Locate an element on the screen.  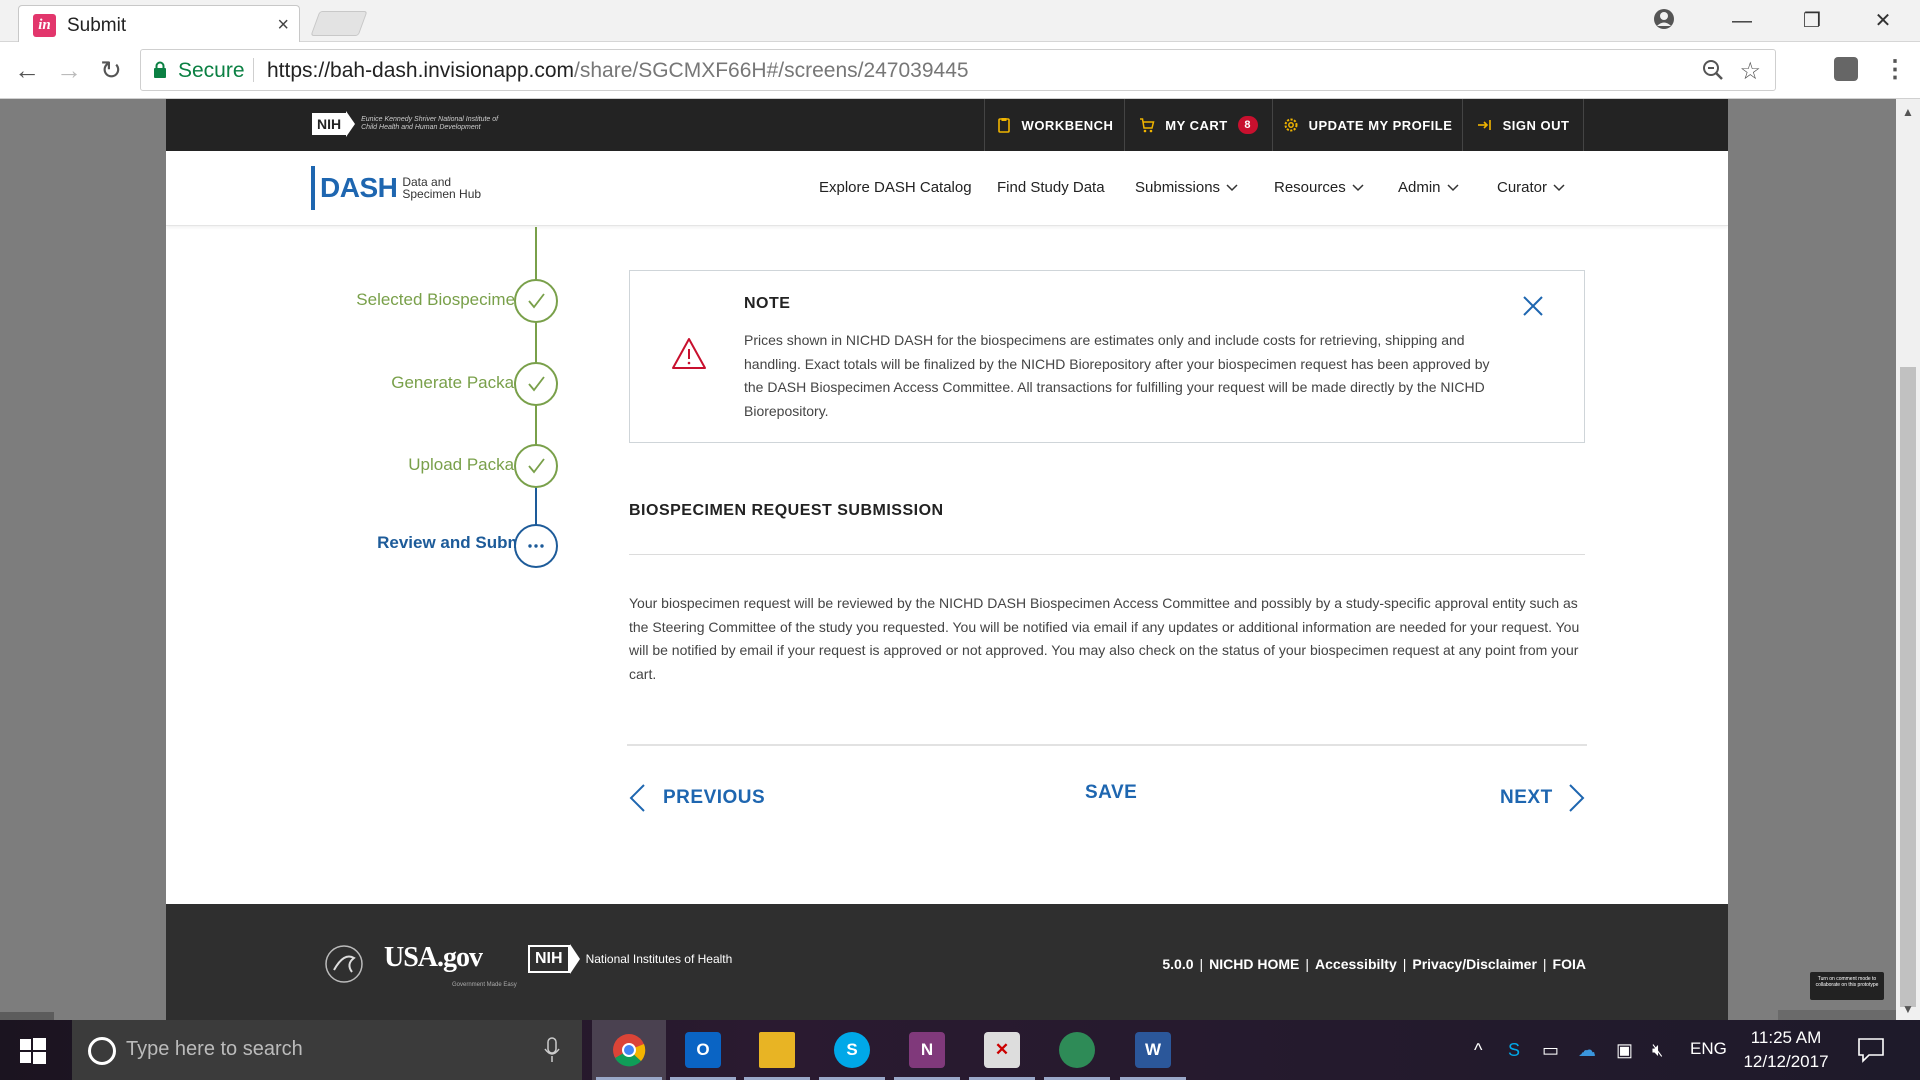
nih-footer-badge: NIH is located at coordinates (549, 959).